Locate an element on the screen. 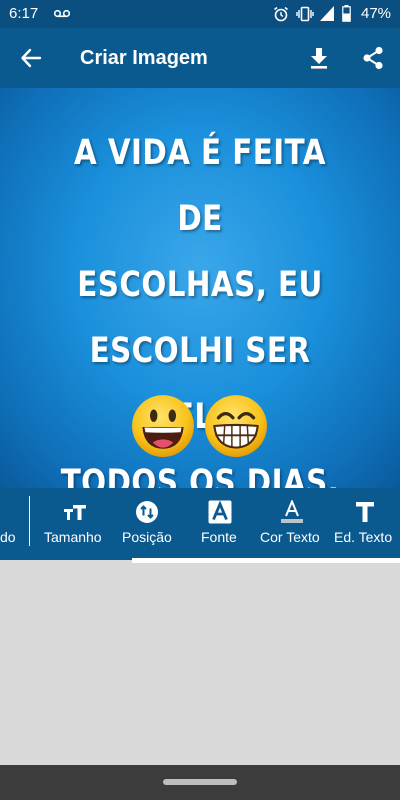 The height and width of the screenshot is (800, 400). quote-line: TODOS OS DIAS. is located at coordinates (200, 475).